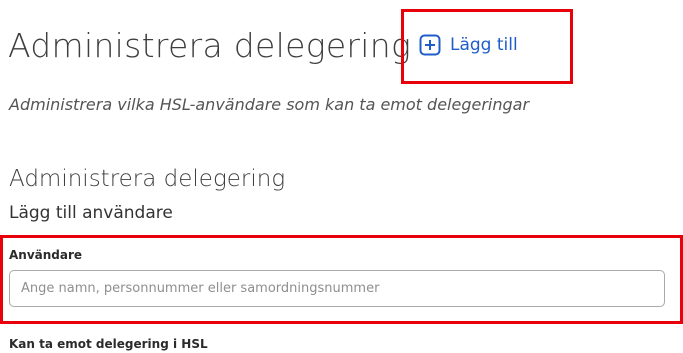 The width and height of the screenshot is (683, 353). Describe the element at coordinates (337, 288) in the screenshot. I see `user-search-input` at that location.